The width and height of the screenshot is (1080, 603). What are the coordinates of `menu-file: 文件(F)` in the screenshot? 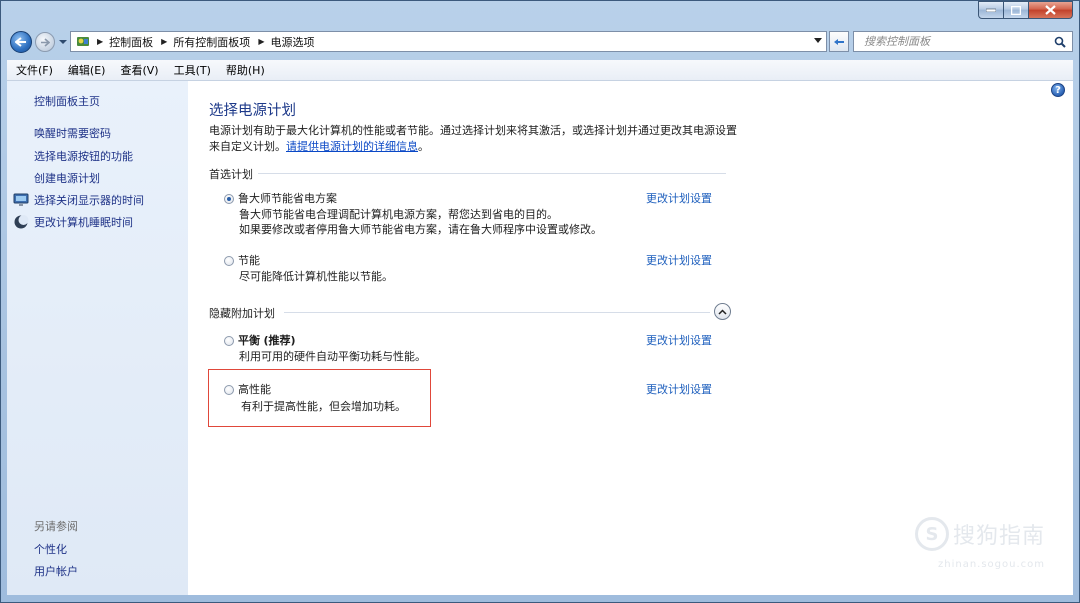 It's located at (33, 70).